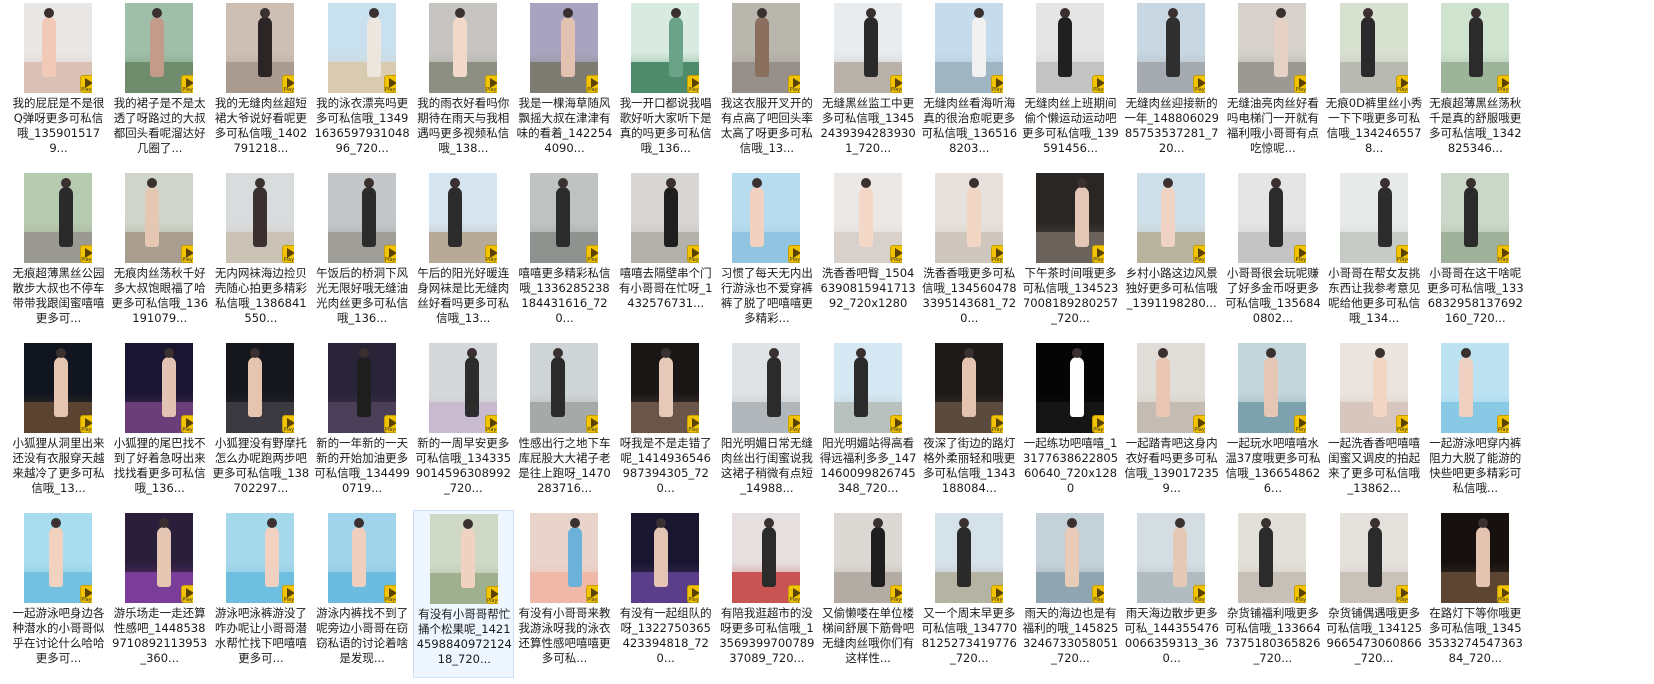 This screenshot has height=684, width=1654. I want to click on file-item: Player 洗香香吧臀_1504639081594171392_720x1280, so click(868, 254).